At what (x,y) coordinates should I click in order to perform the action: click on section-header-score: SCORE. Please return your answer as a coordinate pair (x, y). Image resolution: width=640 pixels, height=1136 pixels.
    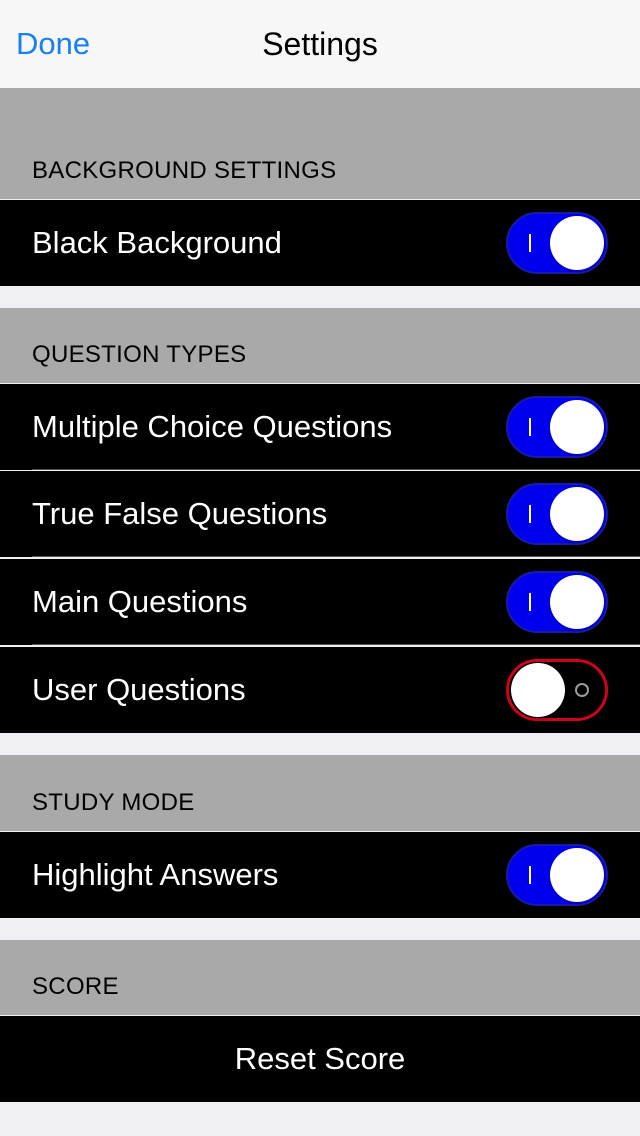
    Looking at the image, I should click on (320, 977).